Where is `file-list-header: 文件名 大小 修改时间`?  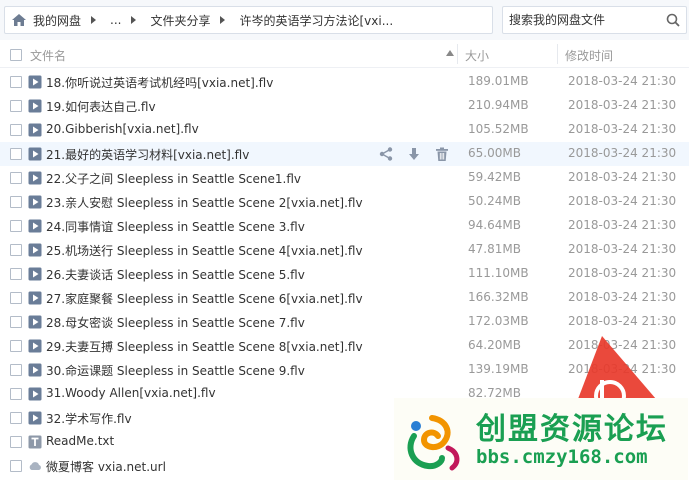 file-list-header: 文件名 大小 修改时间 is located at coordinates (344, 54).